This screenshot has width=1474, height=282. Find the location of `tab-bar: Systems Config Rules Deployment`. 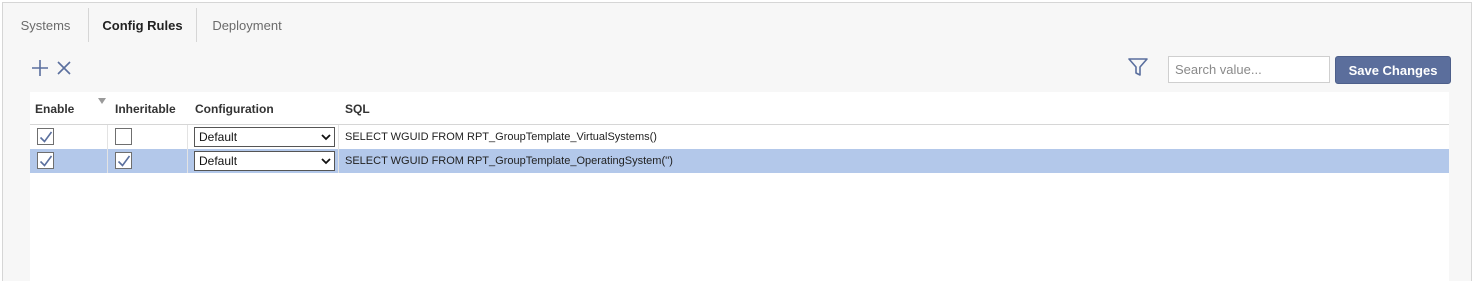

tab-bar: Systems Config Rules Deployment is located at coordinates (150, 25).